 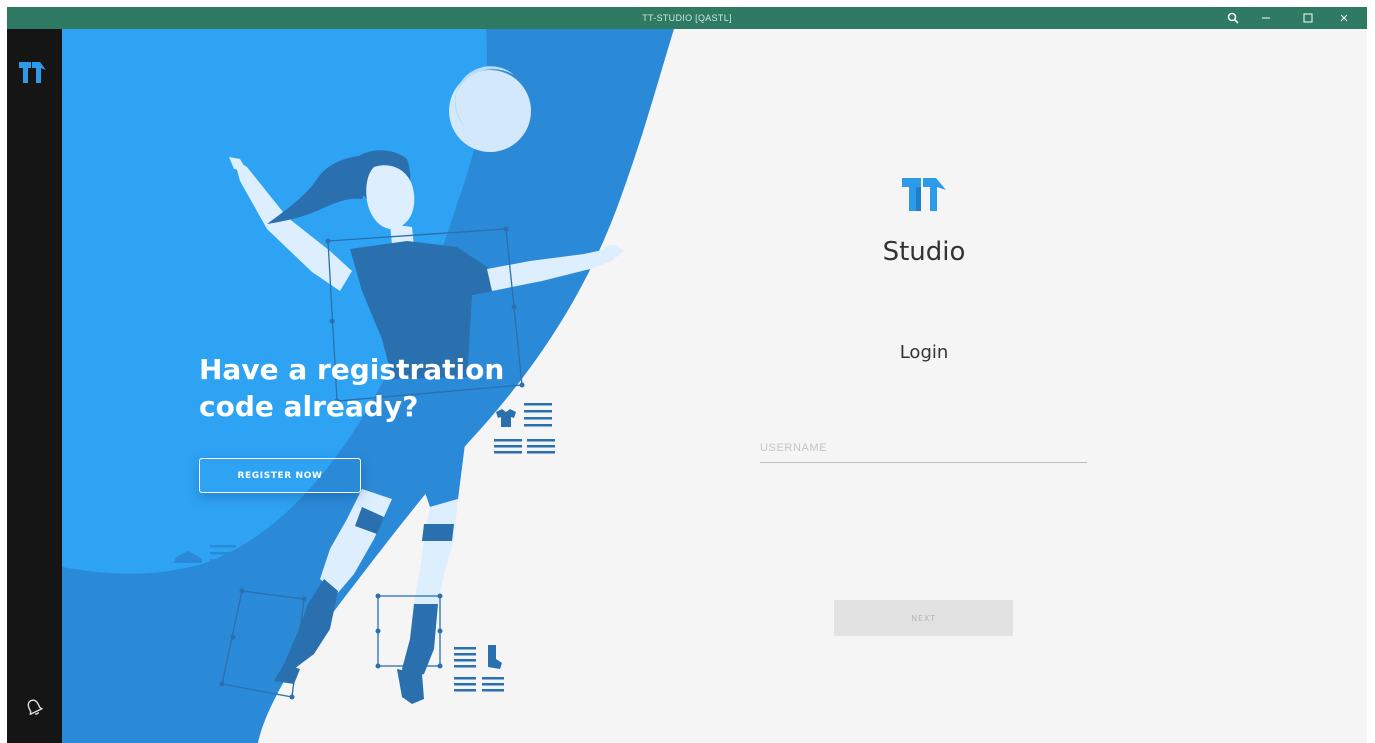 What do you see at coordinates (34, 707) in the screenshot?
I see `bell-icon` at bounding box center [34, 707].